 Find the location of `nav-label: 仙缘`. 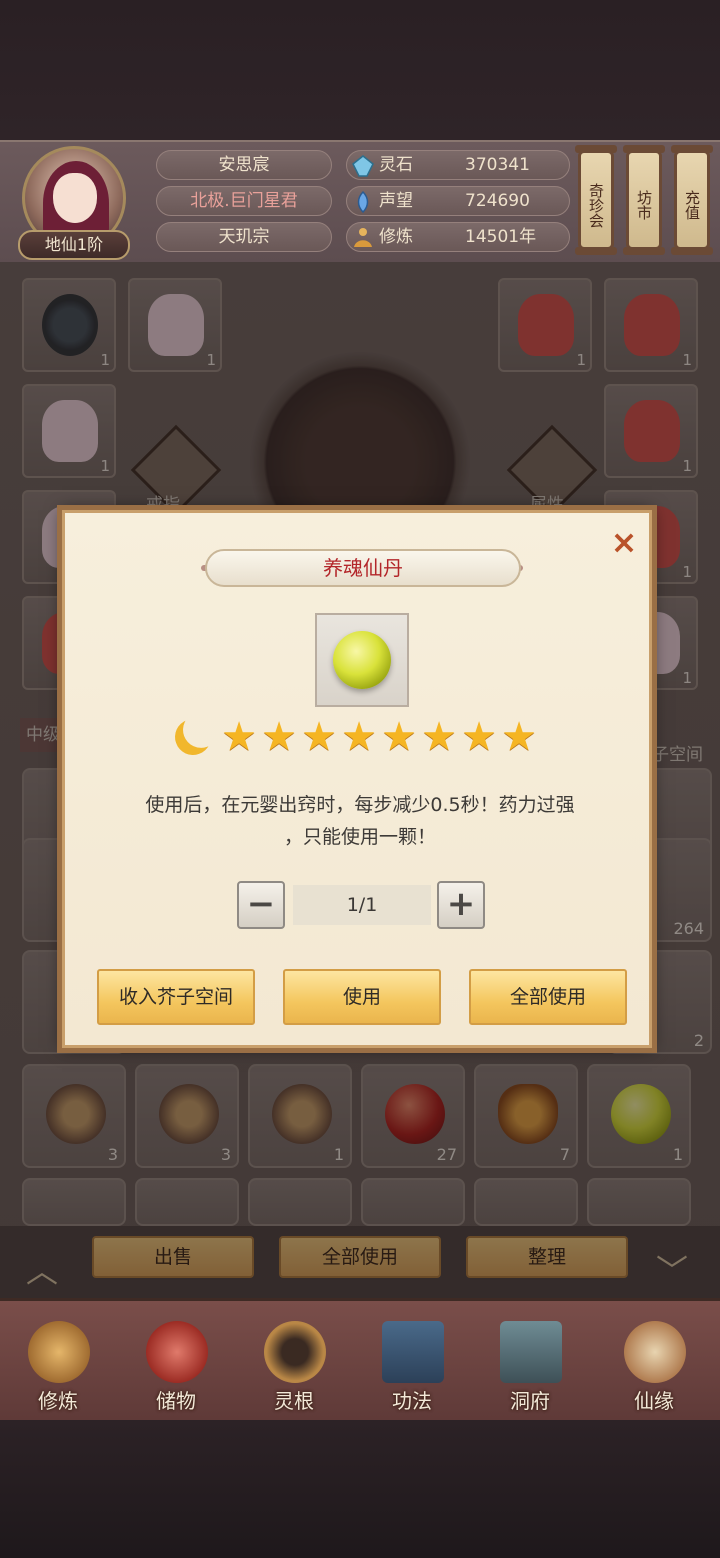

nav-label: 仙缘 is located at coordinates (654, 1401).